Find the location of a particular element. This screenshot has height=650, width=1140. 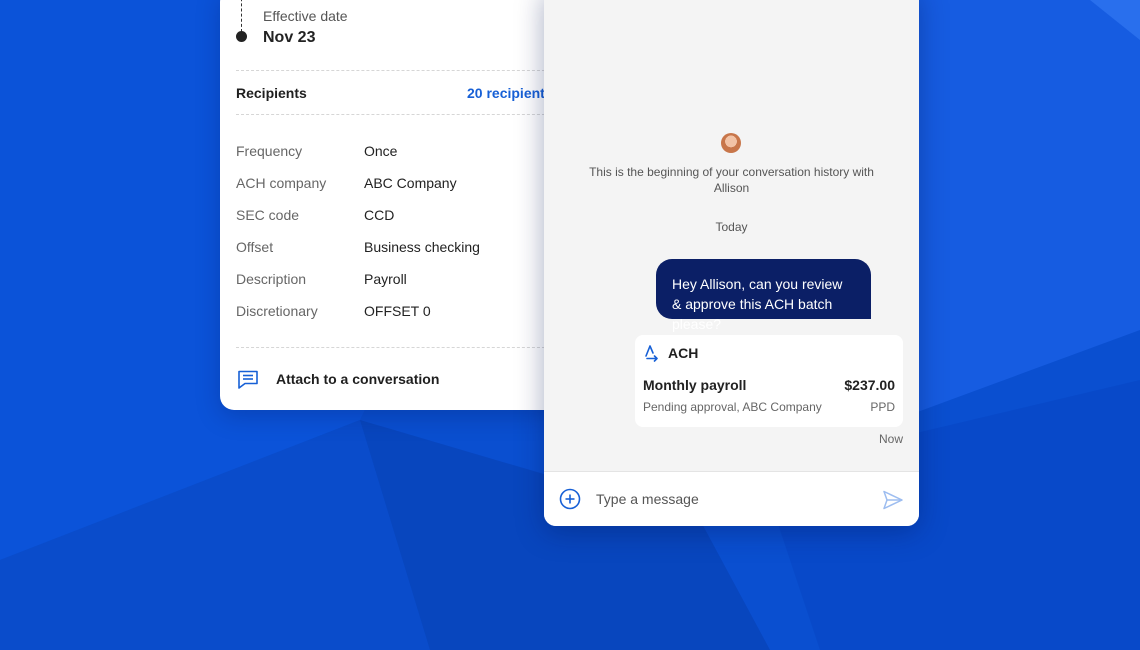

detail-label: Offset is located at coordinates (255, 247).